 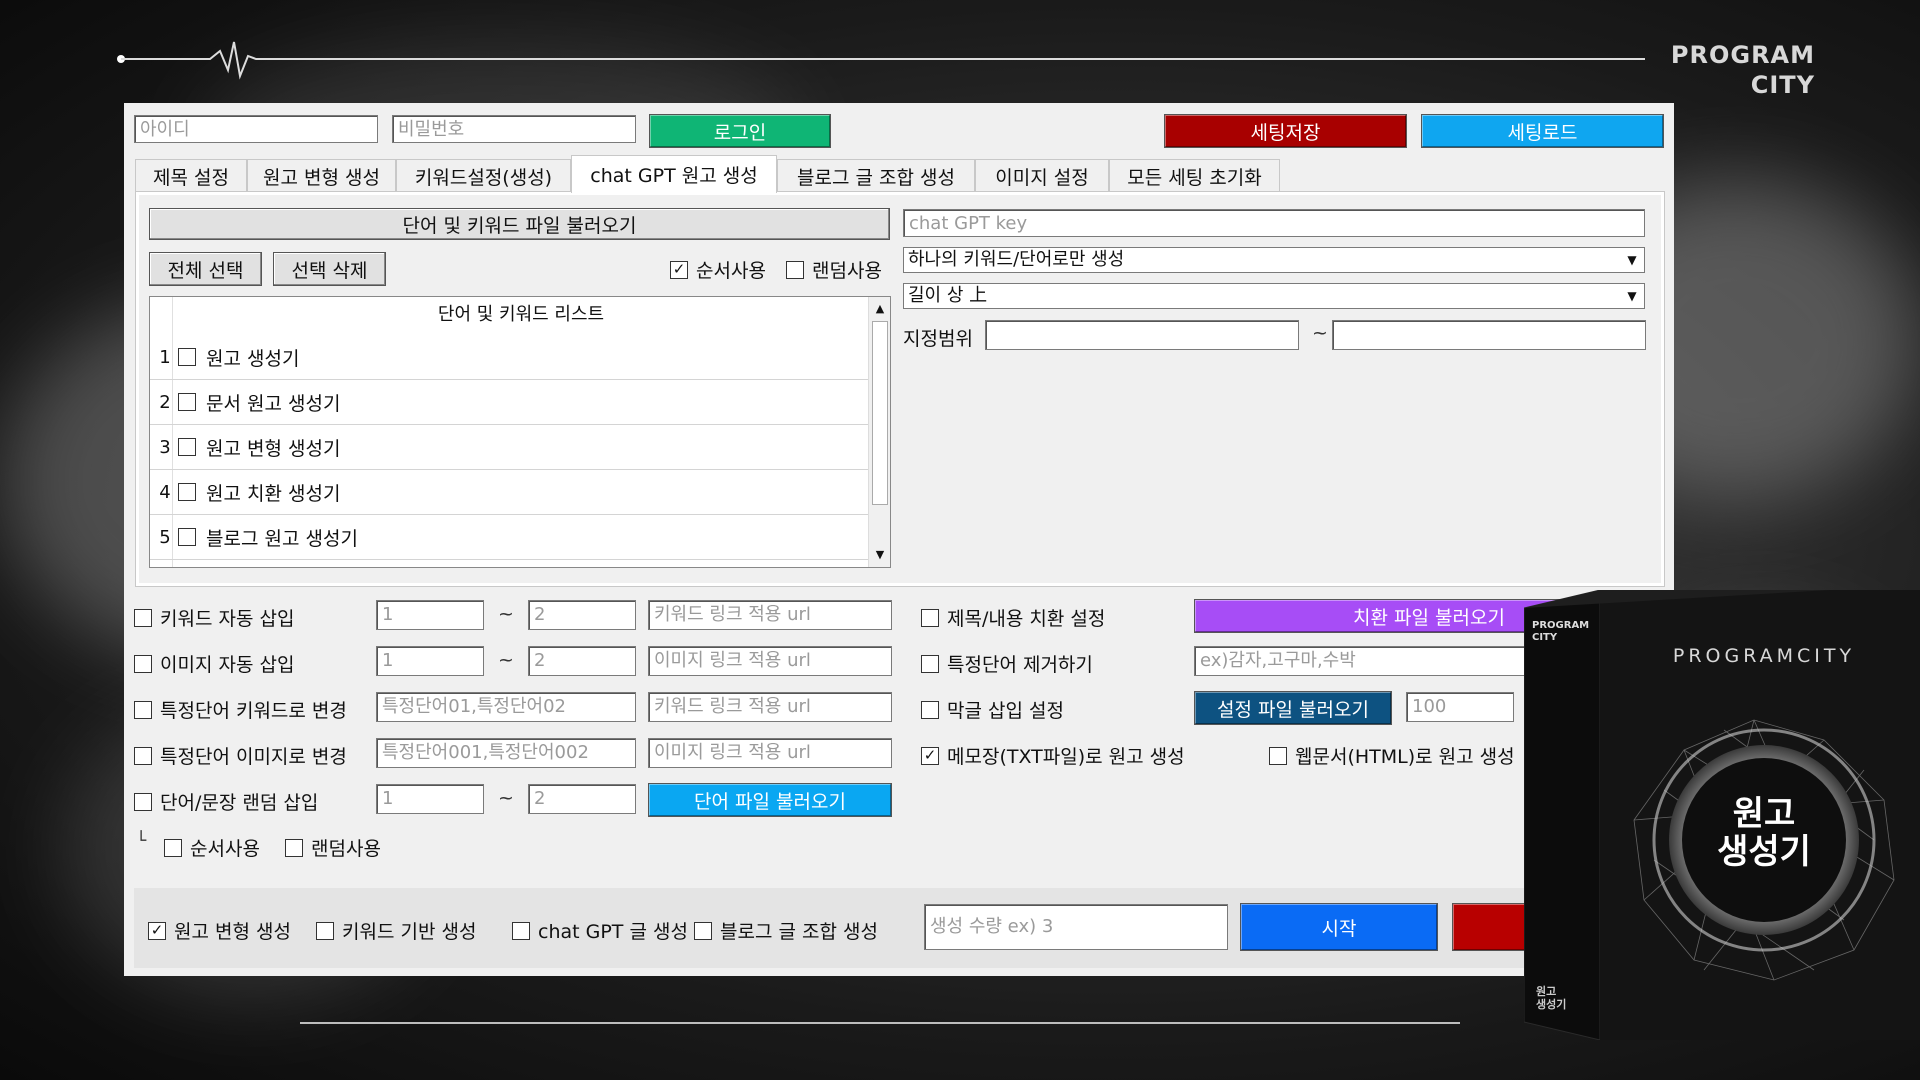 What do you see at coordinates (879, 555) in the screenshot?
I see `scroll-down-icon: ▼` at bounding box center [879, 555].